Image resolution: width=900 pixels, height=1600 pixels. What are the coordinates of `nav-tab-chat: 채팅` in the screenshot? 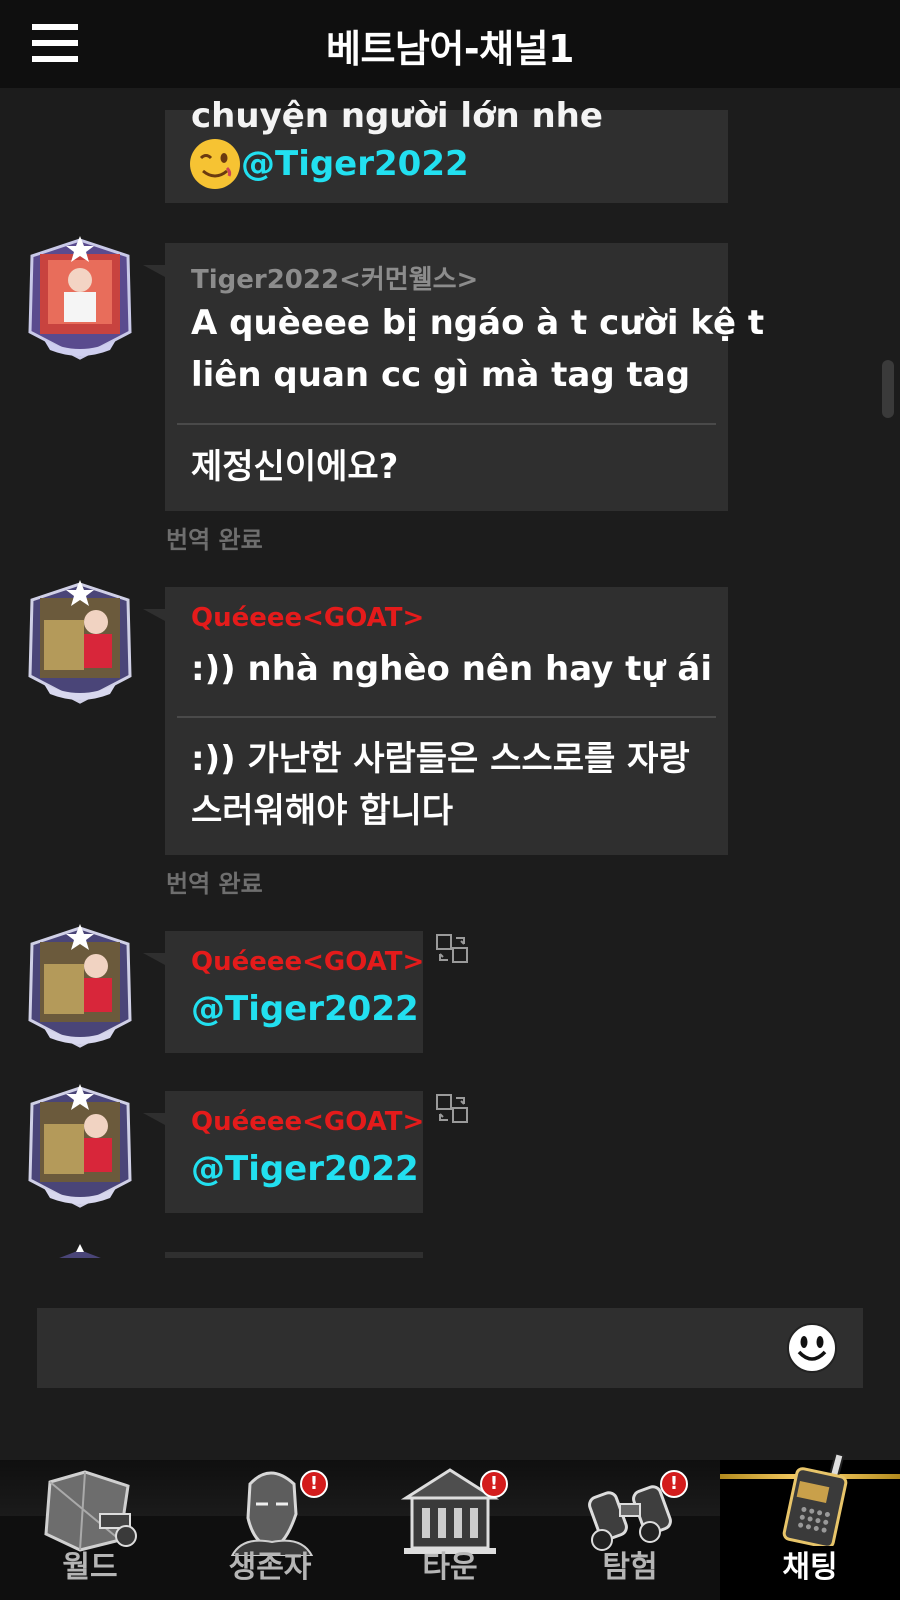 It's located at (810, 1527).